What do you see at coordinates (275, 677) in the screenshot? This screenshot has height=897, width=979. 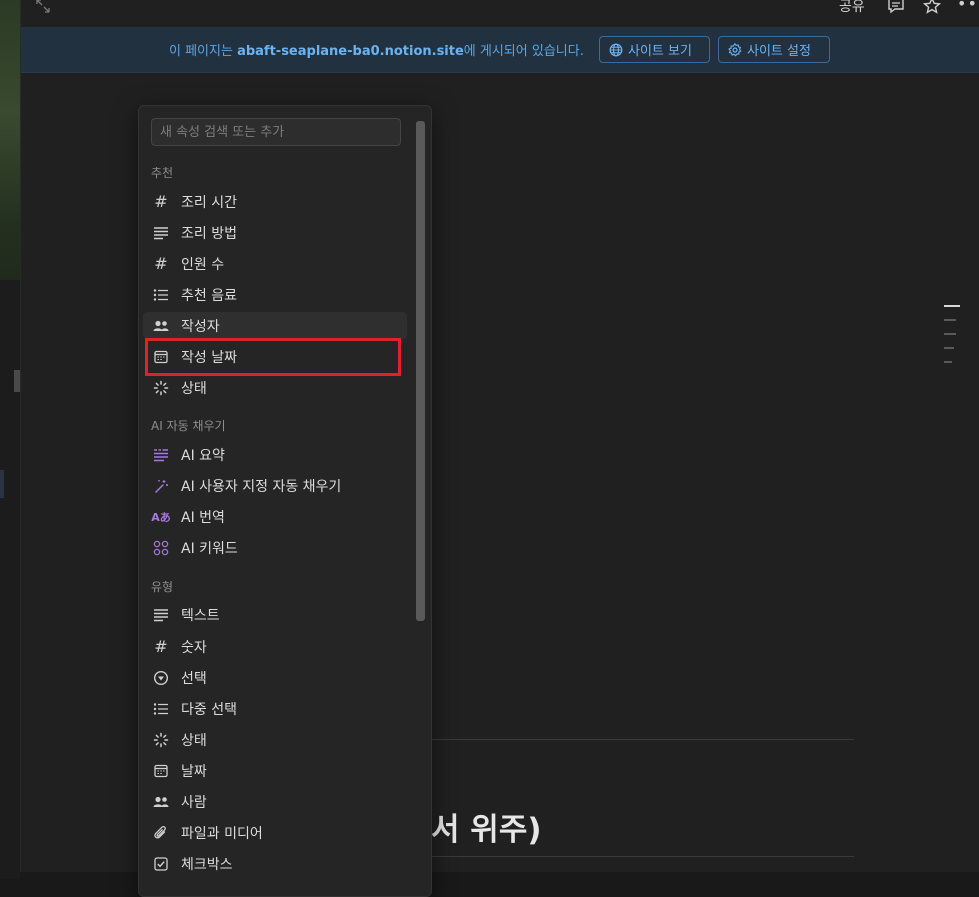 I see `property-type-select: 선택` at bounding box center [275, 677].